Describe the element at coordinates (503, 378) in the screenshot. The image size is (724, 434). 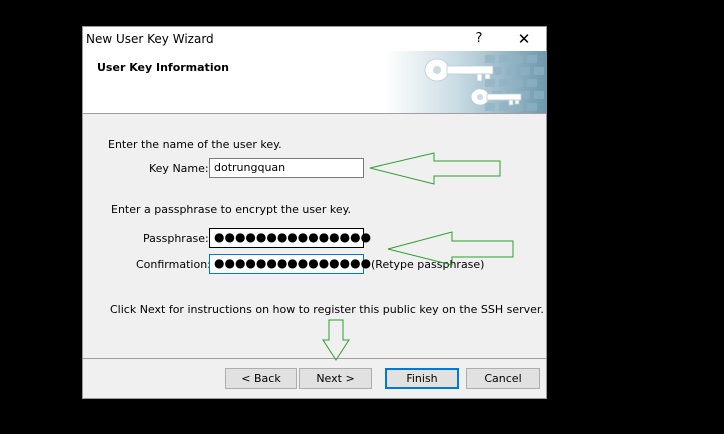
I see `cancel-button: Cancel` at that location.